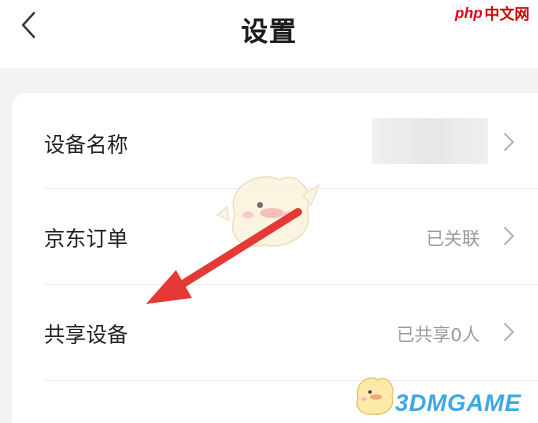  I want to click on red-arrow-annotation, so click(224, 256).